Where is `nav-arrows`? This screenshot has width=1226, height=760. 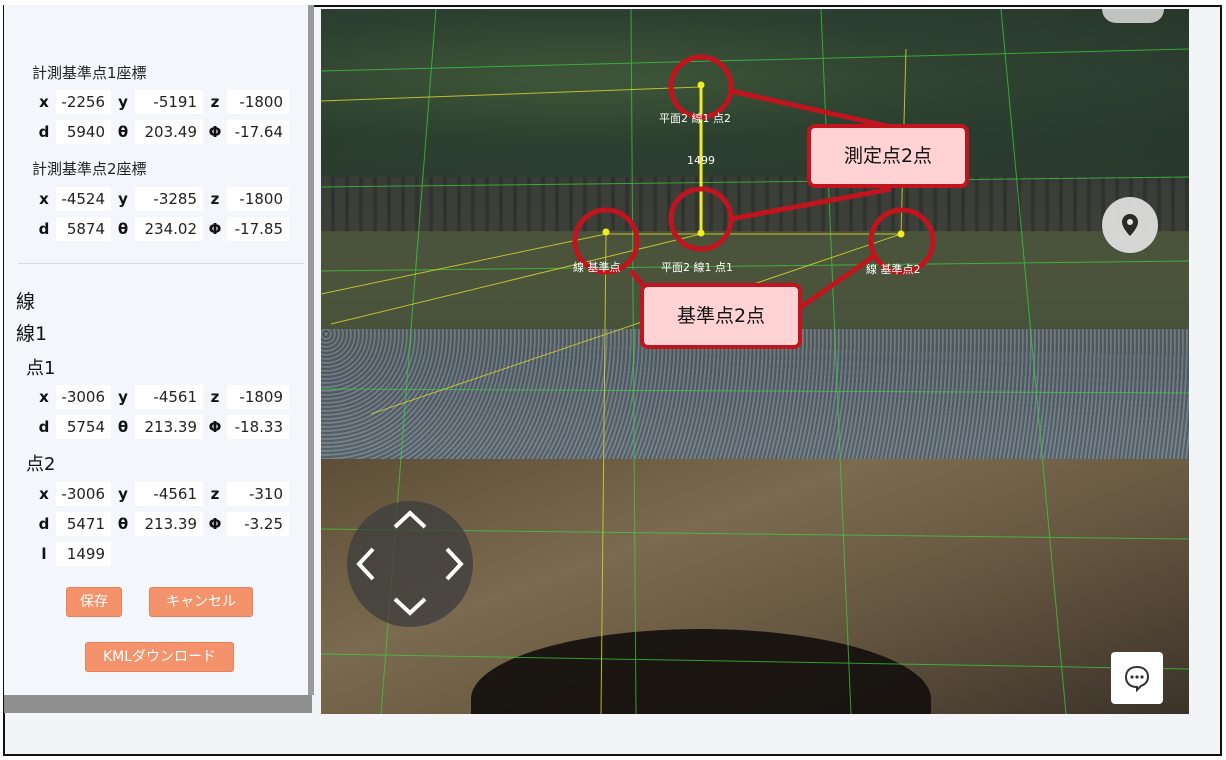
nav-arrows is located at coordinates (410, 563).